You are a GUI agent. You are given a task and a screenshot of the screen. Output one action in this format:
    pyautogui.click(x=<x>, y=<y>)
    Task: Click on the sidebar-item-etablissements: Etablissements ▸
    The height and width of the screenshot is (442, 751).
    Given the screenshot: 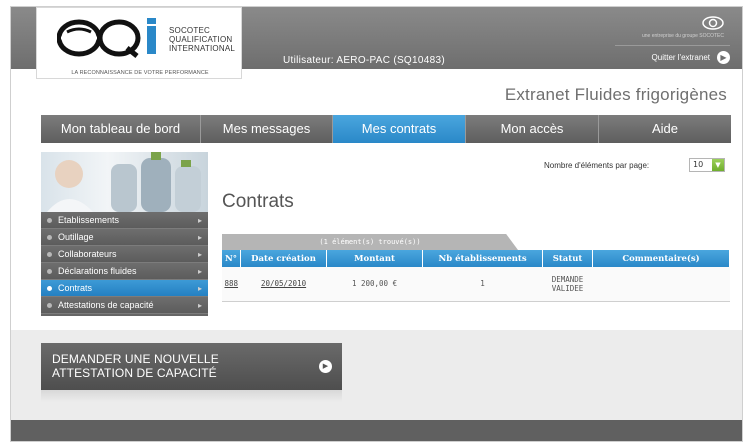 What is the action you would take?
    pyautogui.click(x=124, y=220)
    